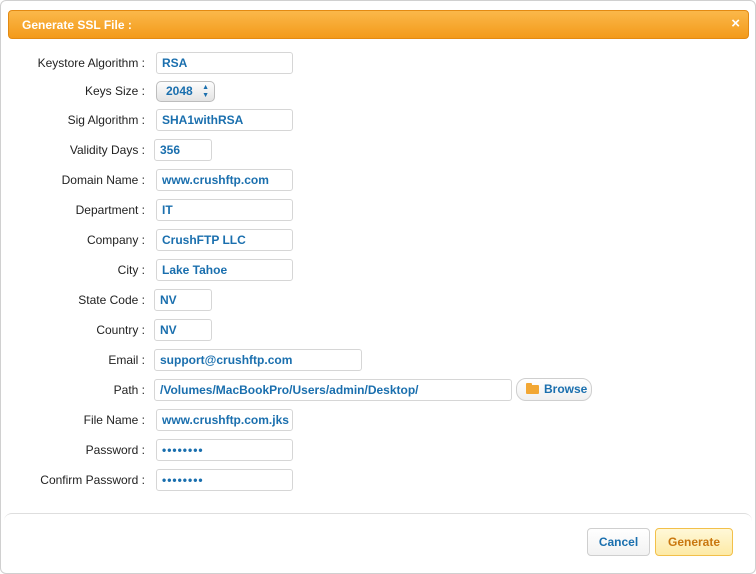  What do you see at coordinates (566, 389) in the screenshot?
I see `browse-label: Browse` at bounding box center [566, 389].